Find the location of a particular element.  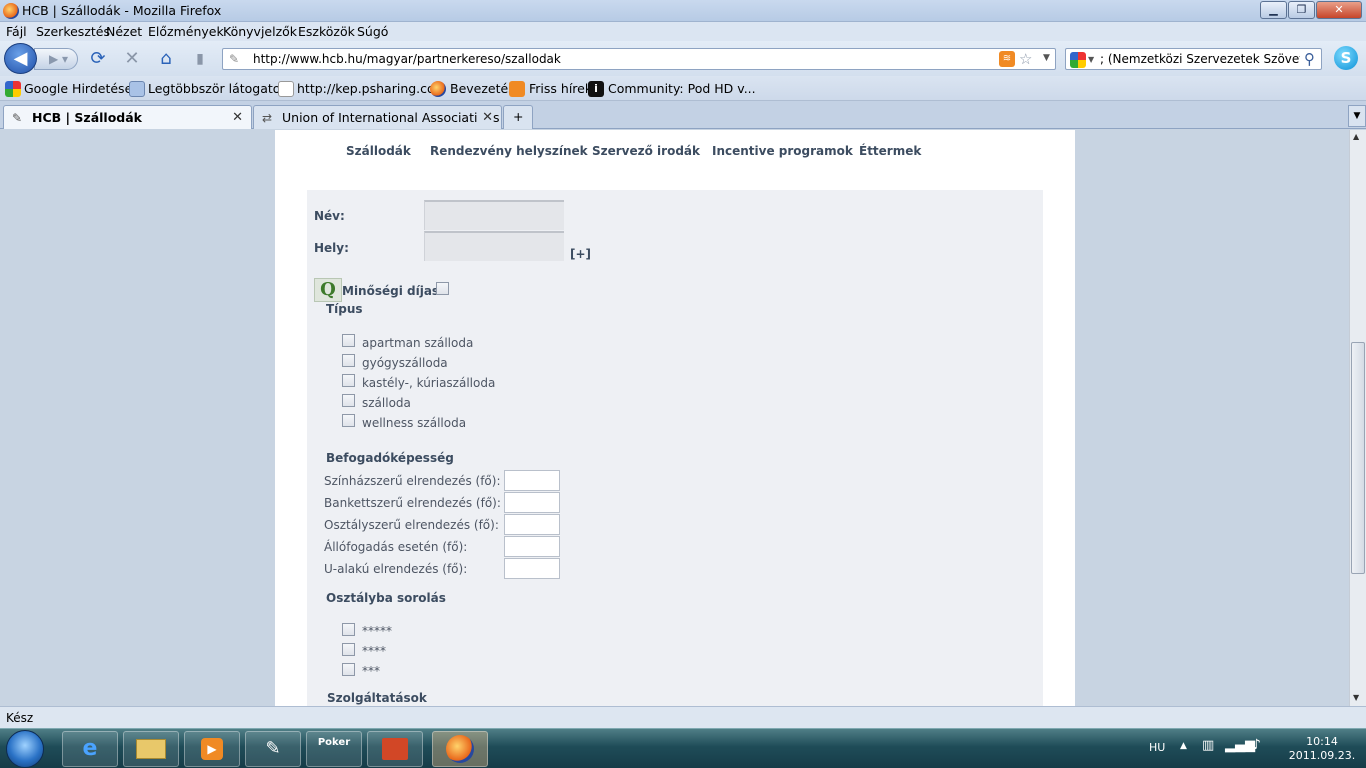

tab-list-dropdown-icon: ▼ is located at coordinates (1357, 116).